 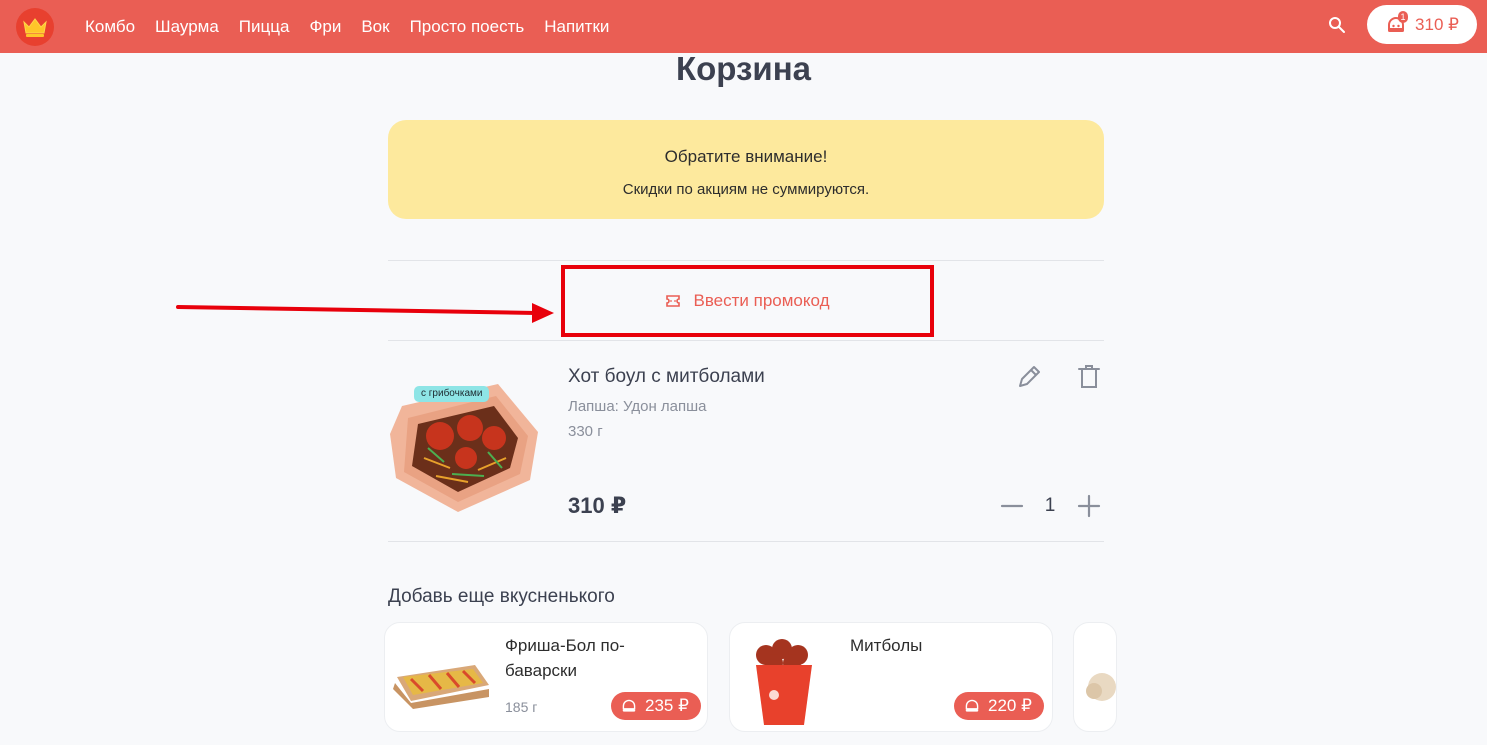 I want to click on nav-item-drinks: Напитки, so click(x=576, y=27).